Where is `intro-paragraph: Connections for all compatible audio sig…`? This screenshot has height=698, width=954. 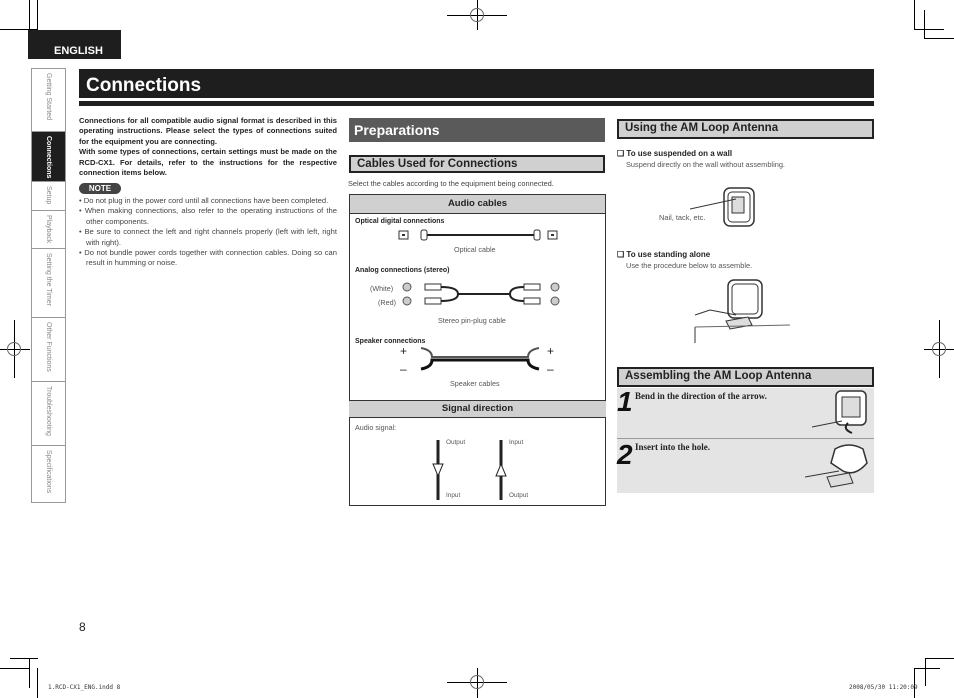
intro-paragraph: Connections for all compatible audio sig… is located at coordinates (208, 131).